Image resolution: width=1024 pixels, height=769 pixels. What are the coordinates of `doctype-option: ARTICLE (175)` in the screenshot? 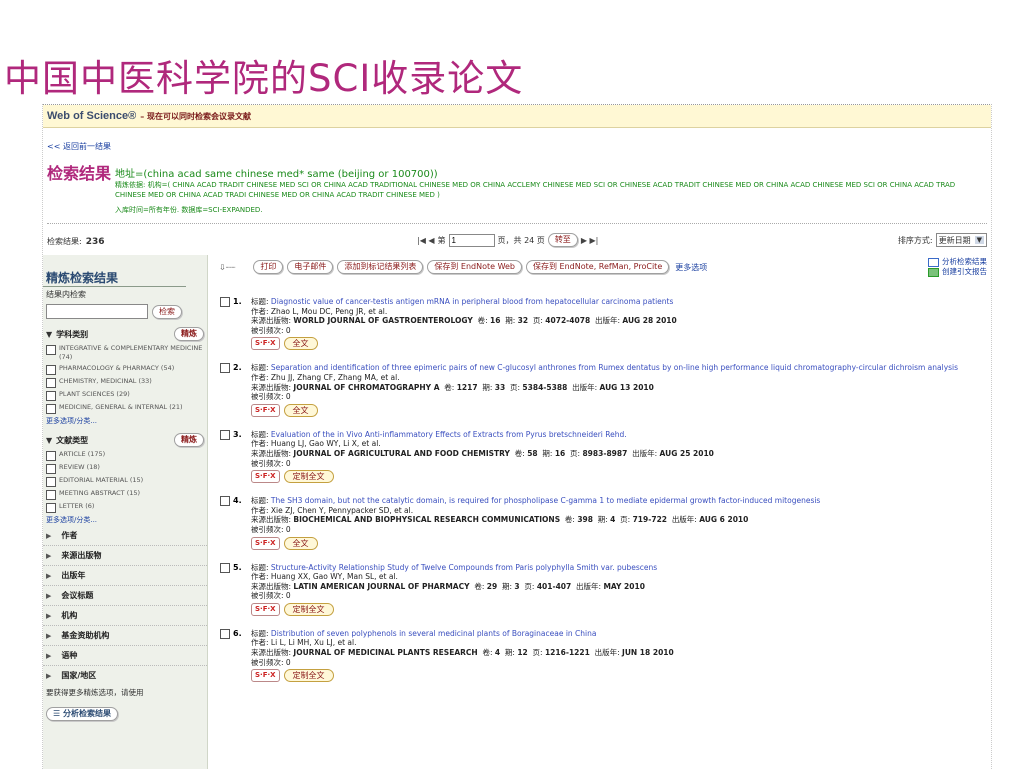 It's located at (125, 455).